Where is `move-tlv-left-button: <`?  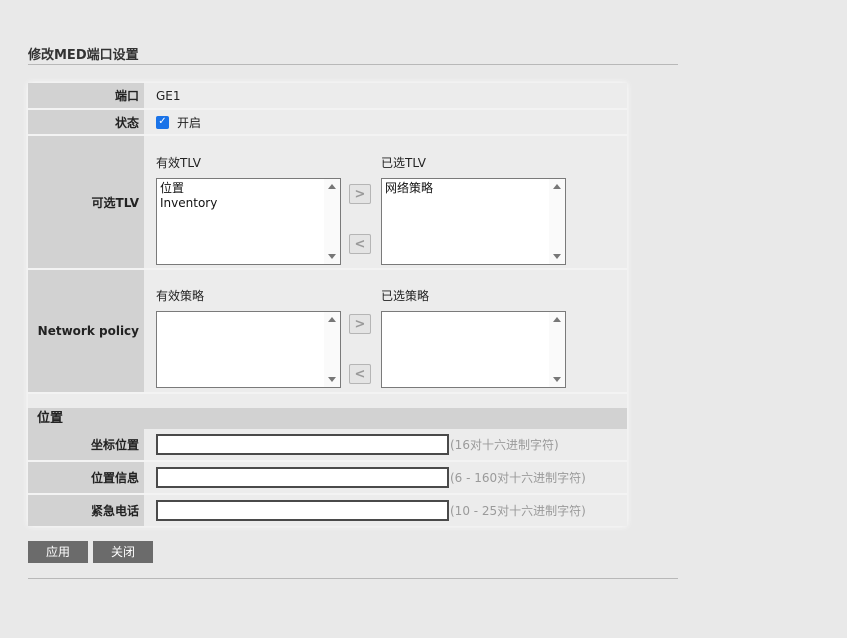 move-tlv-left-button: < is located at coordinates (360, 244).